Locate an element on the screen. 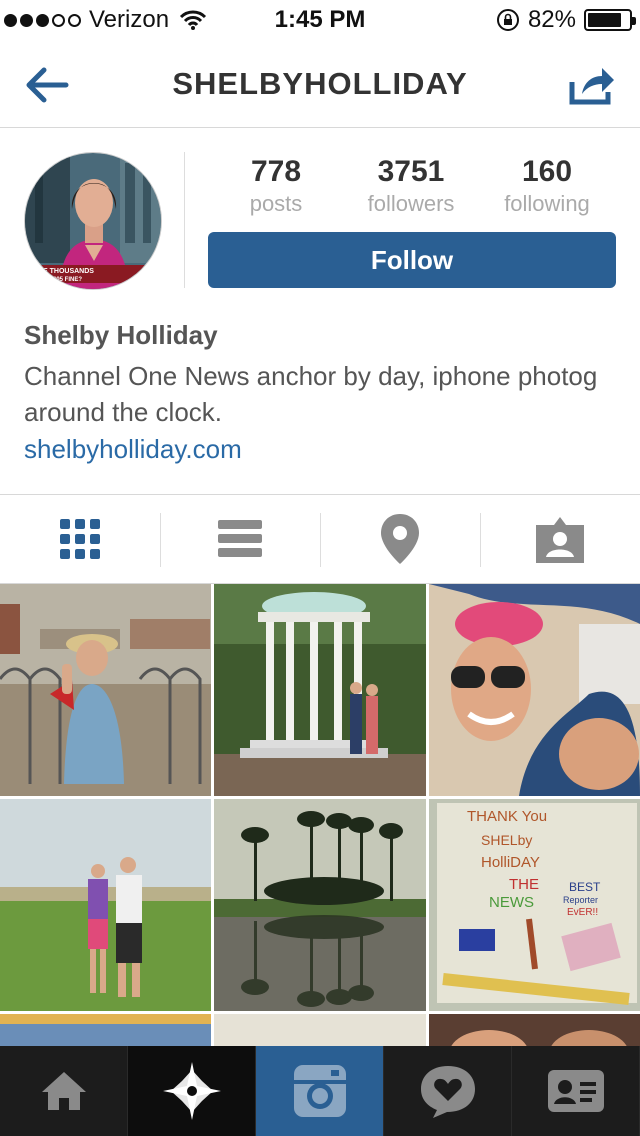 This screenshot has width=640, height=1136. drawing-text-line4: THE is located at coordinates (524, 884).